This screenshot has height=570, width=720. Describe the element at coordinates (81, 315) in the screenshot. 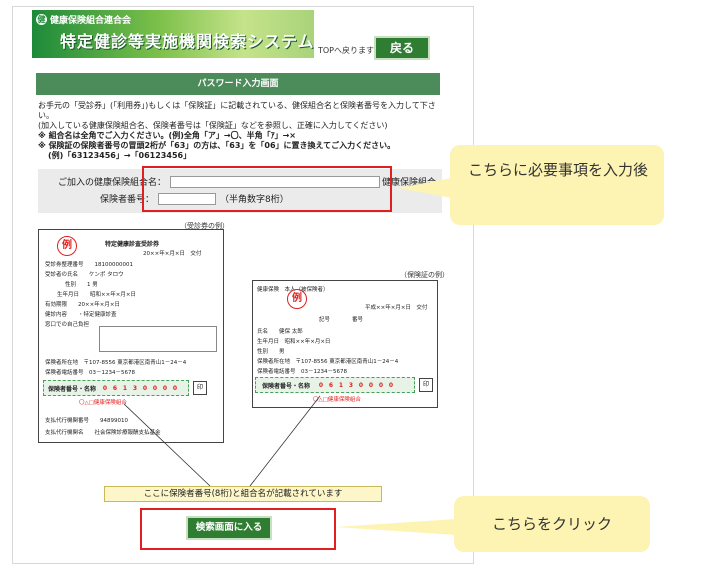

I see `ticket-line: 健診内容 ・特定健康診査` at that location.